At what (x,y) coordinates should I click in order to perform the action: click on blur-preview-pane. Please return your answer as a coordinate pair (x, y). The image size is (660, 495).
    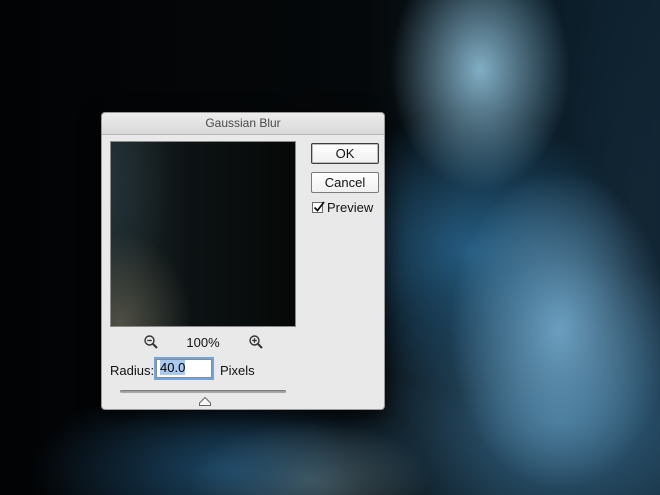
    Looking at the image, I should click on (203, 234).